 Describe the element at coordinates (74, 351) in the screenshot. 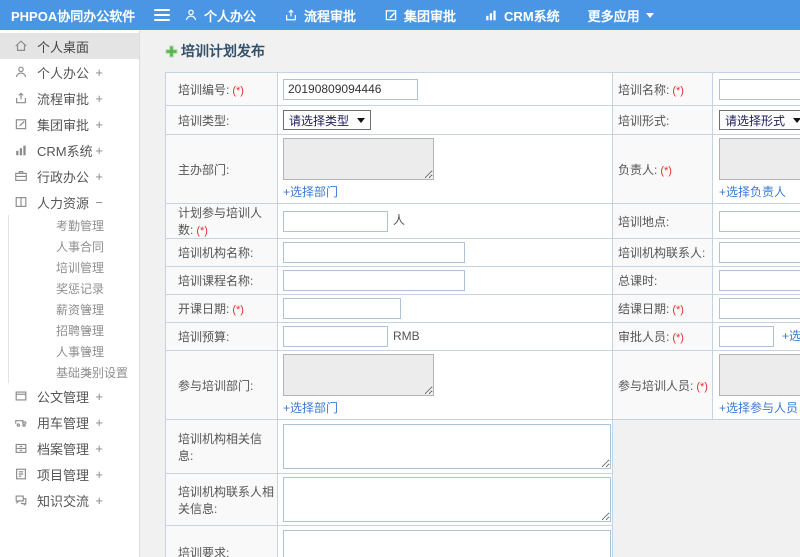

I see `sidebar-sub-personnel: 人事管理 +` at that location.